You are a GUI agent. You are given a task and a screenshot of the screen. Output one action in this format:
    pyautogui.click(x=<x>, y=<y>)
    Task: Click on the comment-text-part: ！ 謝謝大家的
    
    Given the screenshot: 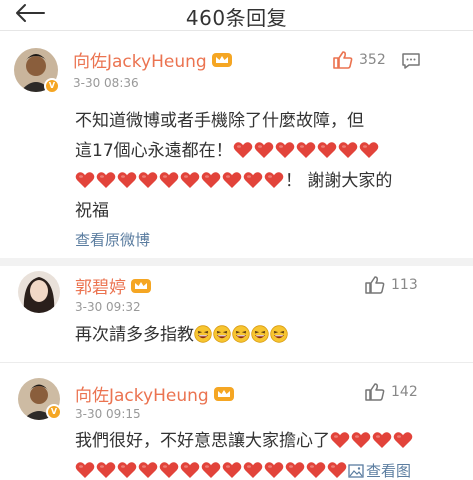 What is the action you would take?
    pyautogui.click(x=339, y=181)
    